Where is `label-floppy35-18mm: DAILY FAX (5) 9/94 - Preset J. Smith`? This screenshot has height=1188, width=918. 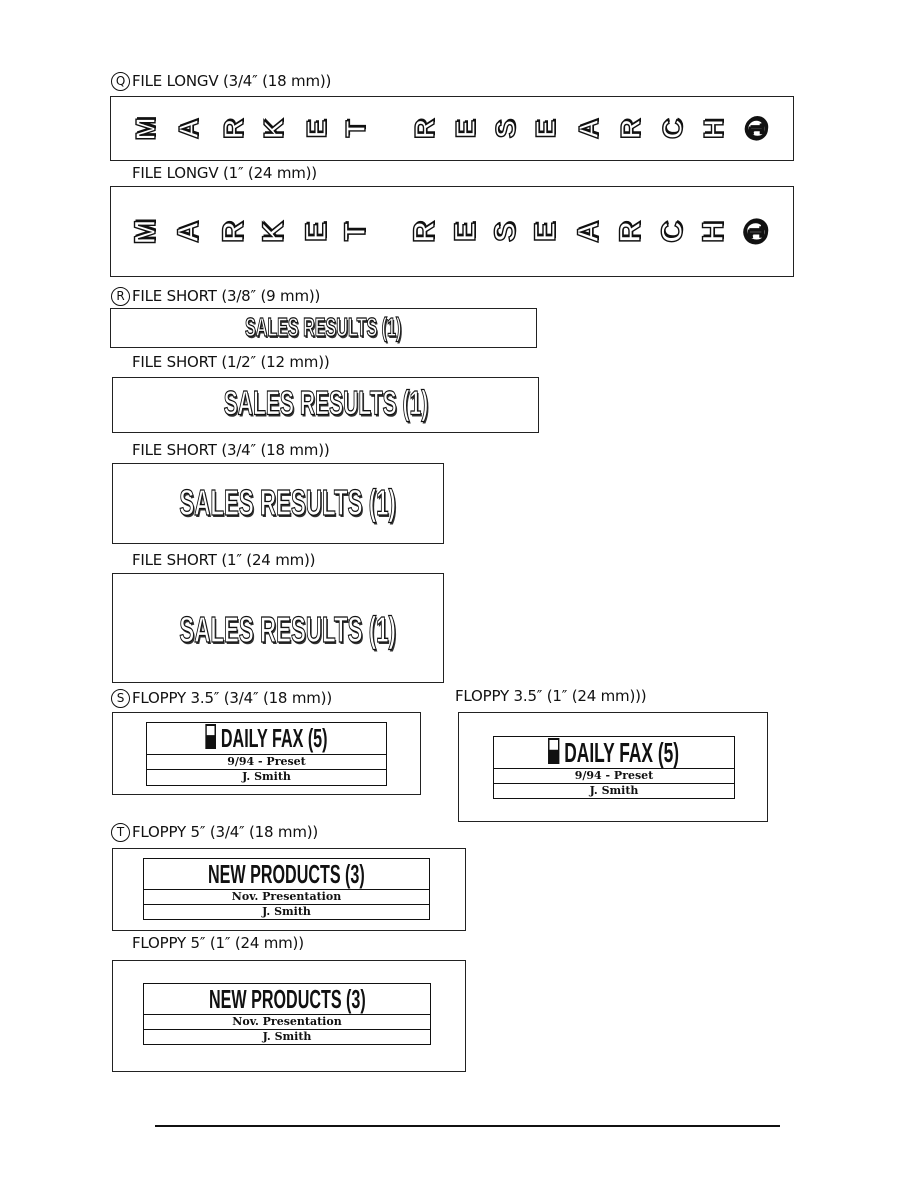 label-floppy35-18mm: DAILY FAX (5) 9/94 - Preset J. Smith is located at coordinates (266, 753).